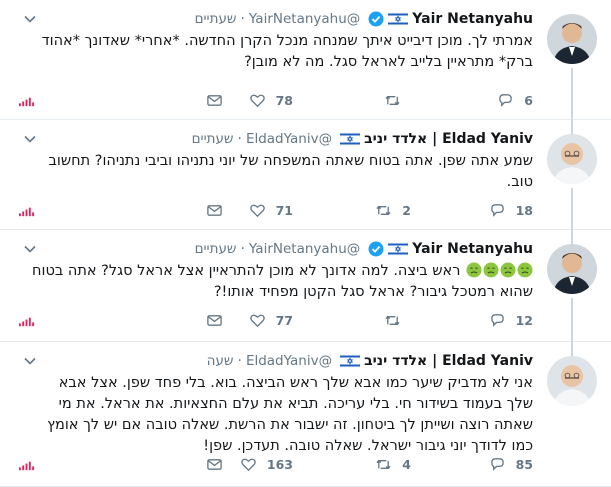 Image resolution: width=611 pixels, height=487 pixels. Describe the element at coordinates (524, 320) in the screenshot. I see `reply-count: 12` at that location.